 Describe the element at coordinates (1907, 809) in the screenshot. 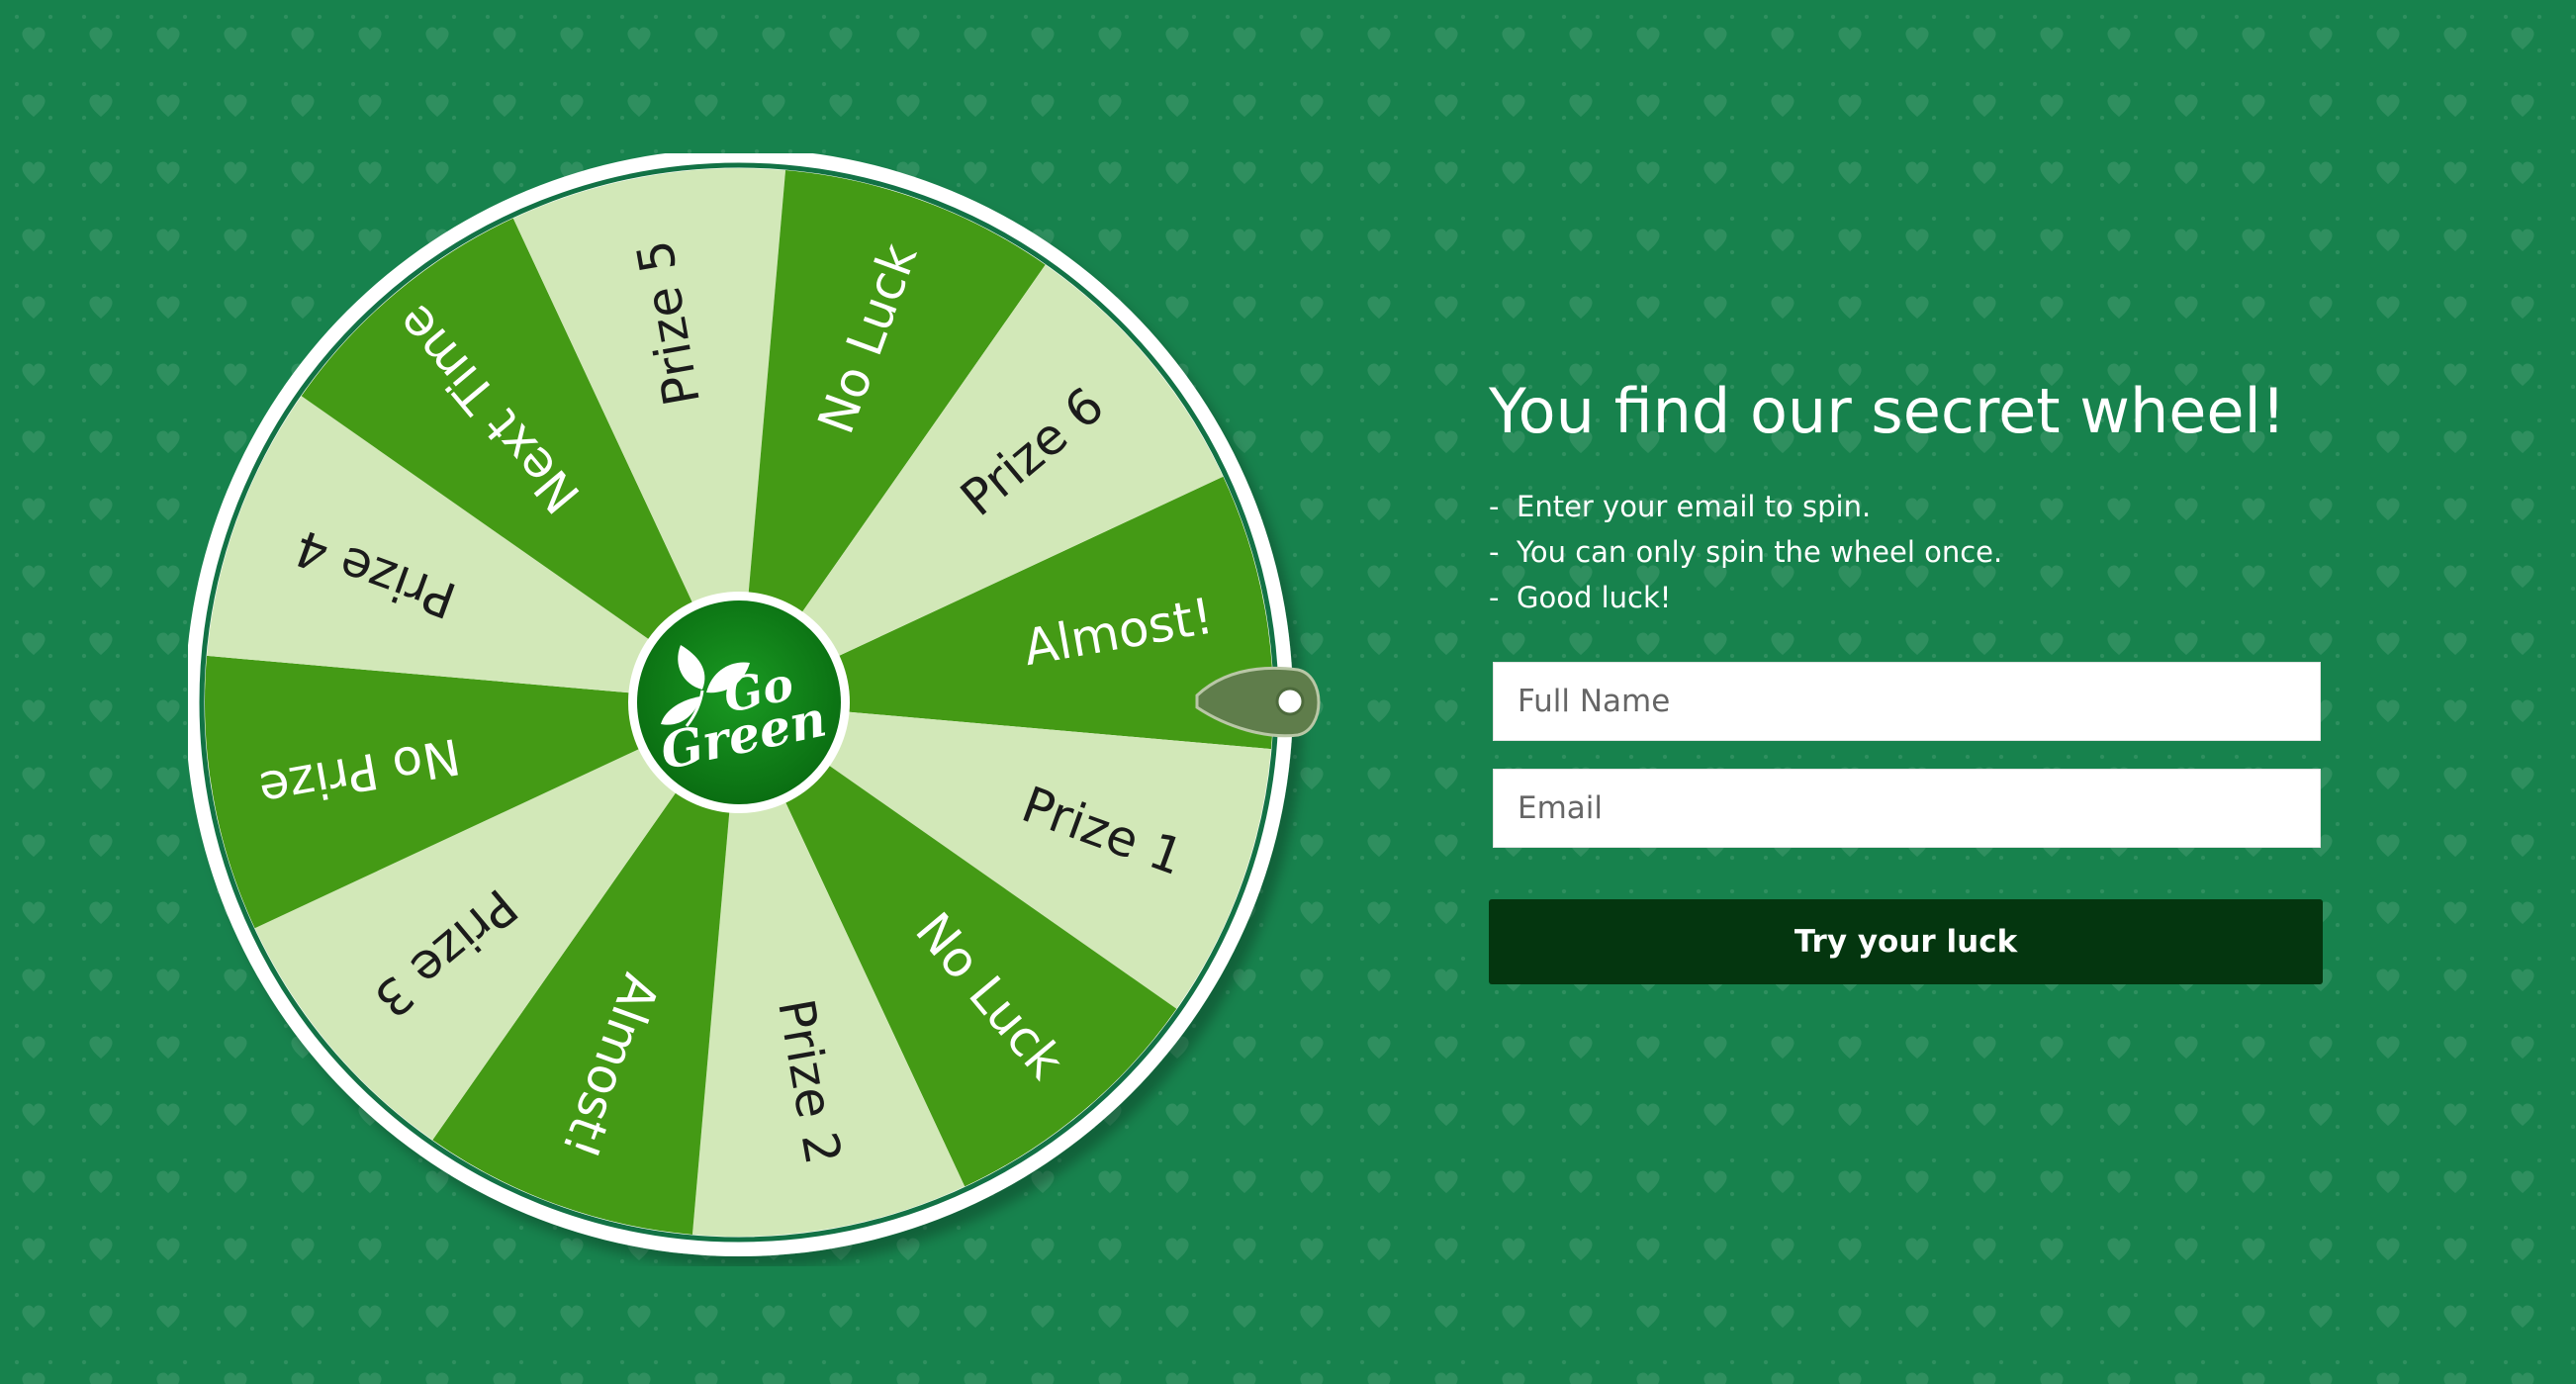

I see `email-input` at that location.